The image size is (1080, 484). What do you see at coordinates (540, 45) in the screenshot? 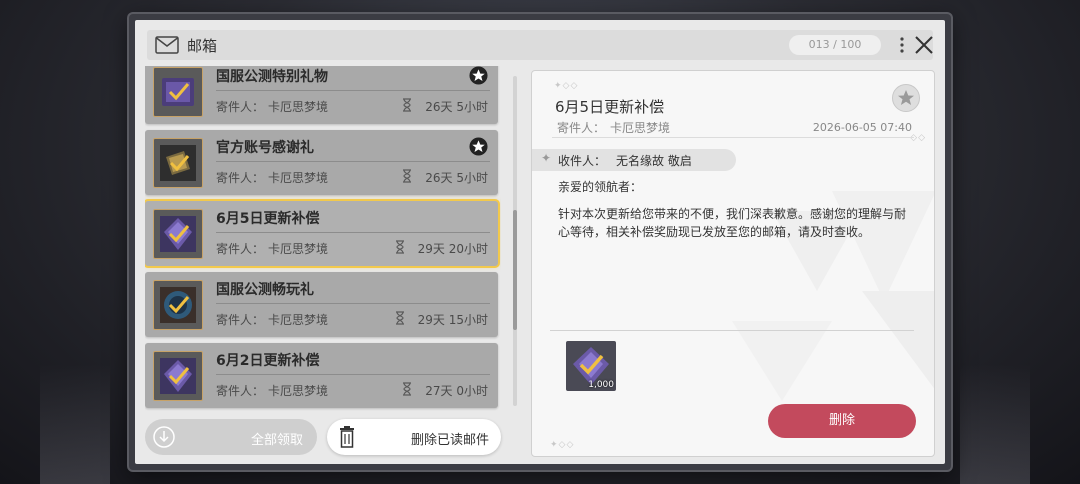
I see `mailbox-header: 邮箱 013 / 100` at bounding box center [540, 45].